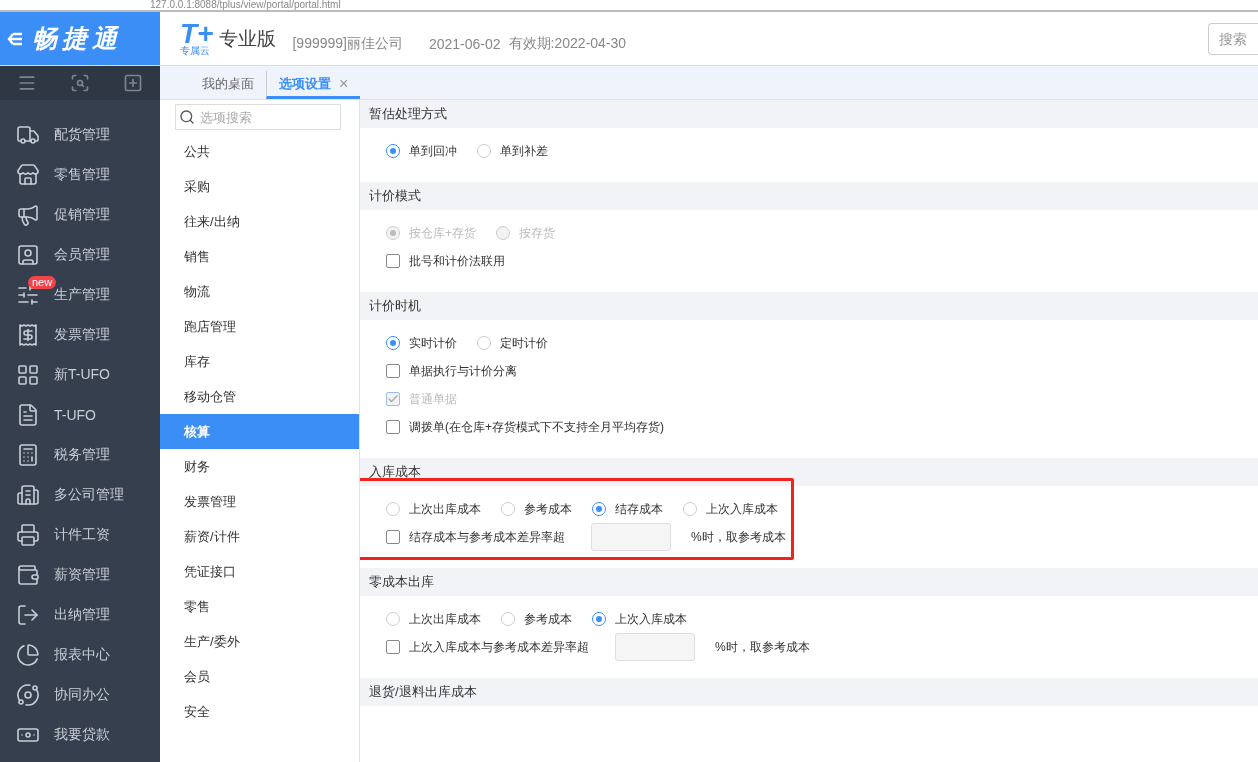 Image resolution: width=1258 pixels, height=762 pixels. Describe the element at coordinates (512, 151) in the screenshot. I see `radio-option: 单到补差` at that location.